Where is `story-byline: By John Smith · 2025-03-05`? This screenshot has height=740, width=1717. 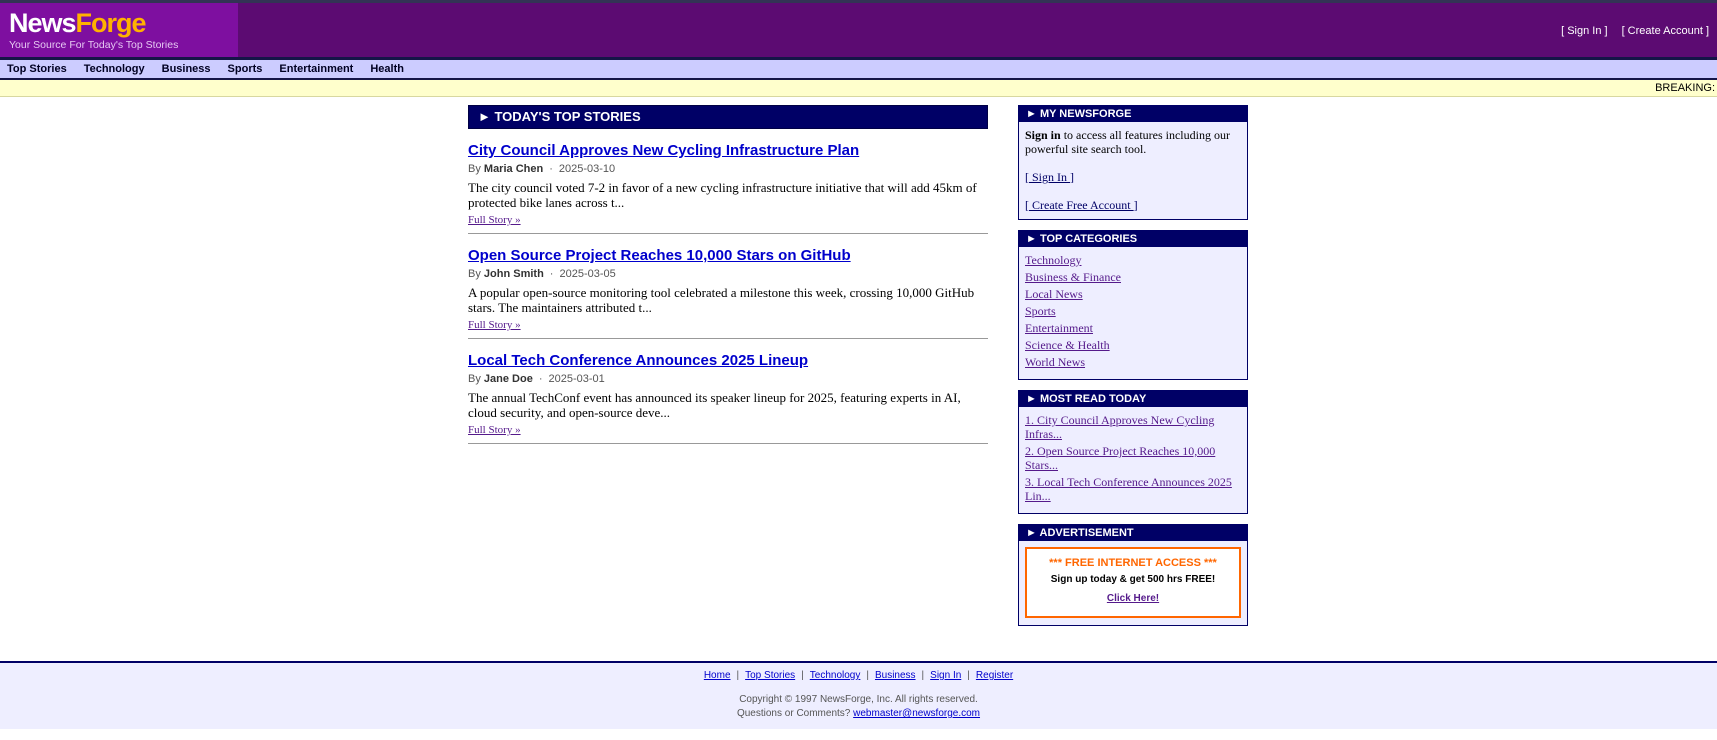 story-byline: By John Smith · 2025-03-05 is located at coordinates (542, 274).